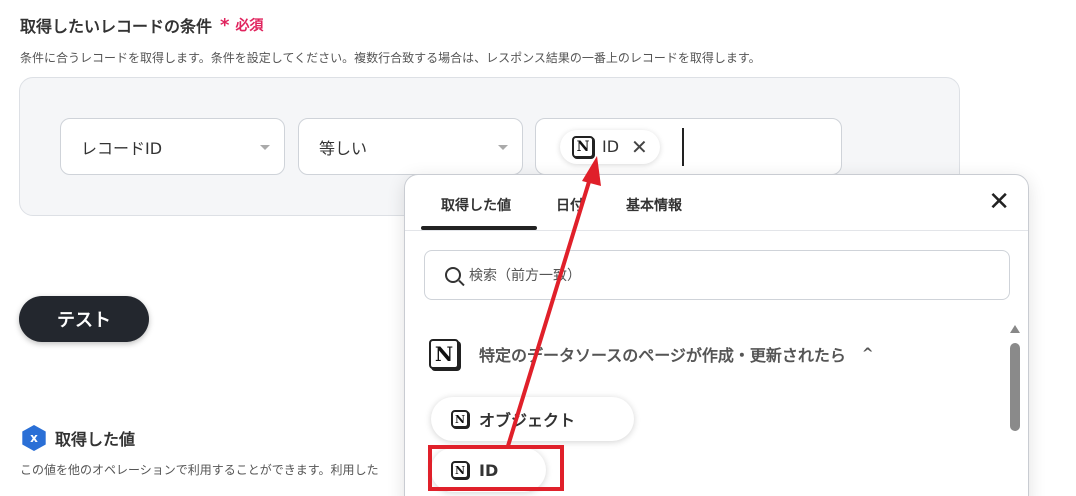 This screenshot has height=496, width=1076. Describe the element at coordinates (639, 147) in the screenshot. I see `chip-remove-icon: ✕` at that location.